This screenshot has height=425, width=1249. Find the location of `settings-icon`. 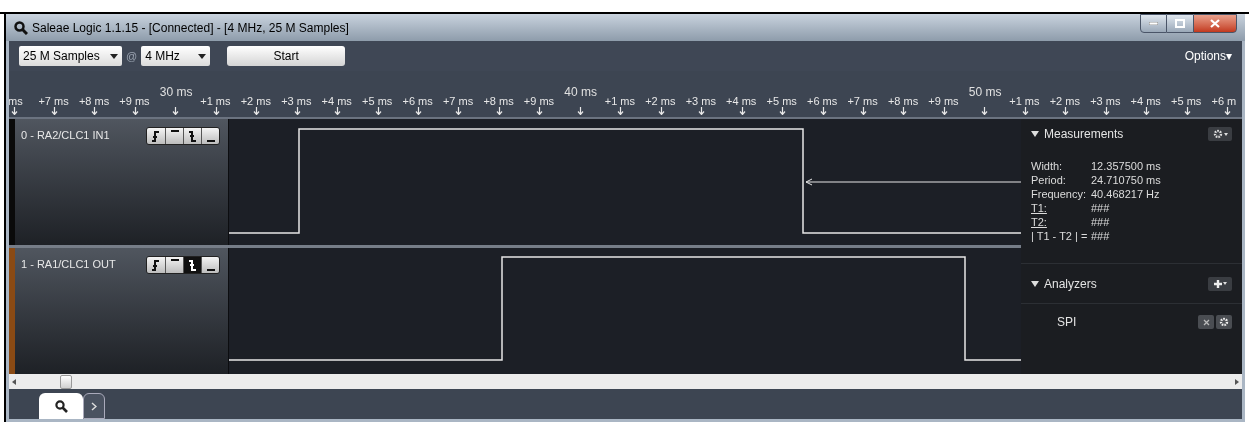

settings-icon is located at coordinates (1217, 134).